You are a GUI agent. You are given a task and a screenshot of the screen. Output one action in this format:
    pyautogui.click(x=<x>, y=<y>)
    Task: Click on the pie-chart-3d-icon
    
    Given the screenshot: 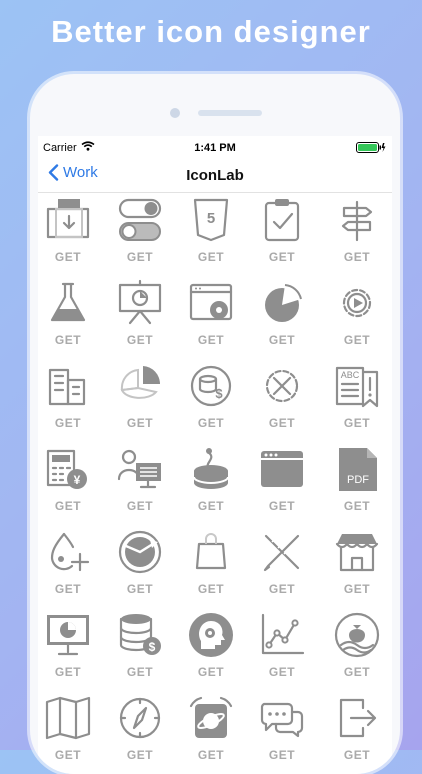 What is the action you would take?
    pyautogui.click(x=140, y=382)
    